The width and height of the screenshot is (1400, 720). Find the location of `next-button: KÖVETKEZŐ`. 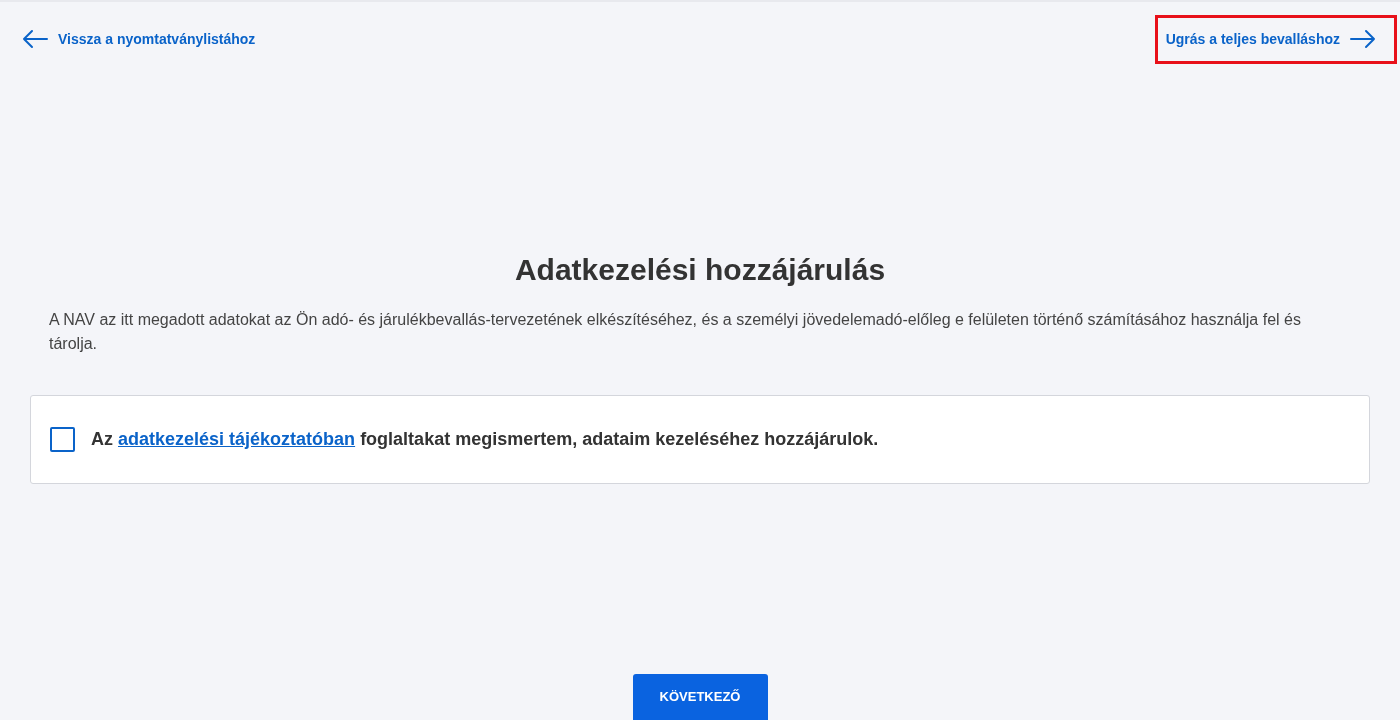

next-button: KÖVETKEZŐ is located at coordinates (700, 697).